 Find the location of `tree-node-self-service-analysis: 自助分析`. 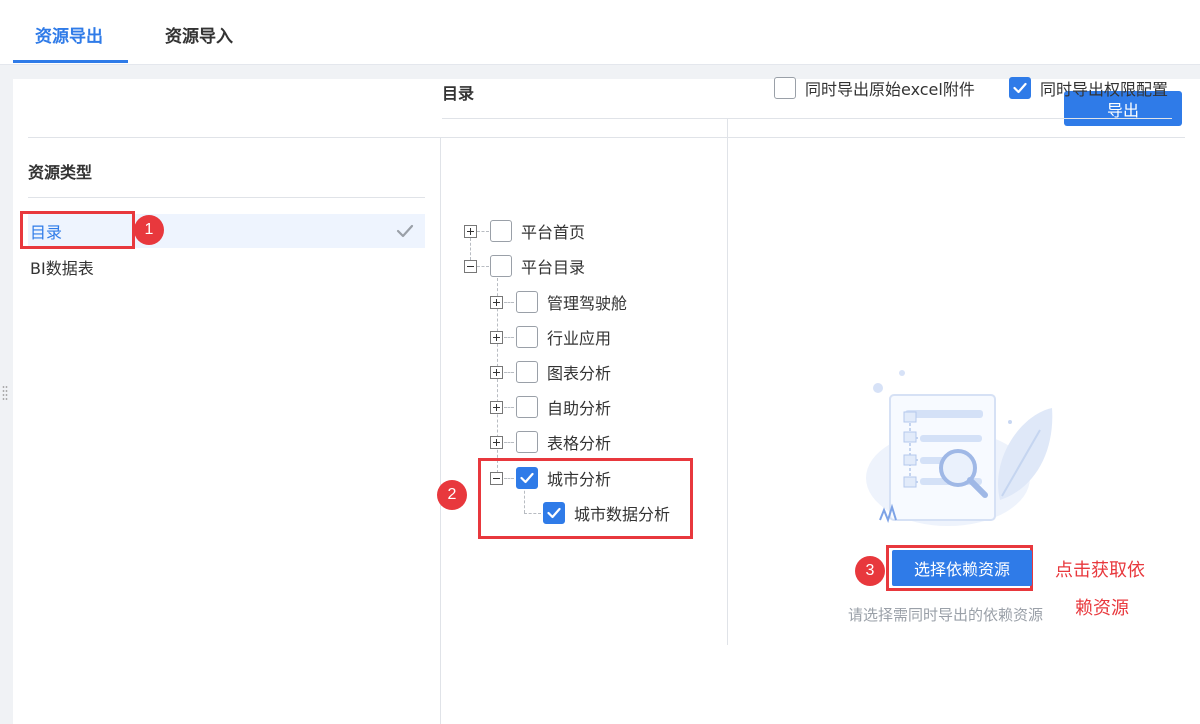

tree-node-self-service-analysis: 自助分析 is located at coordinates (550, 407).